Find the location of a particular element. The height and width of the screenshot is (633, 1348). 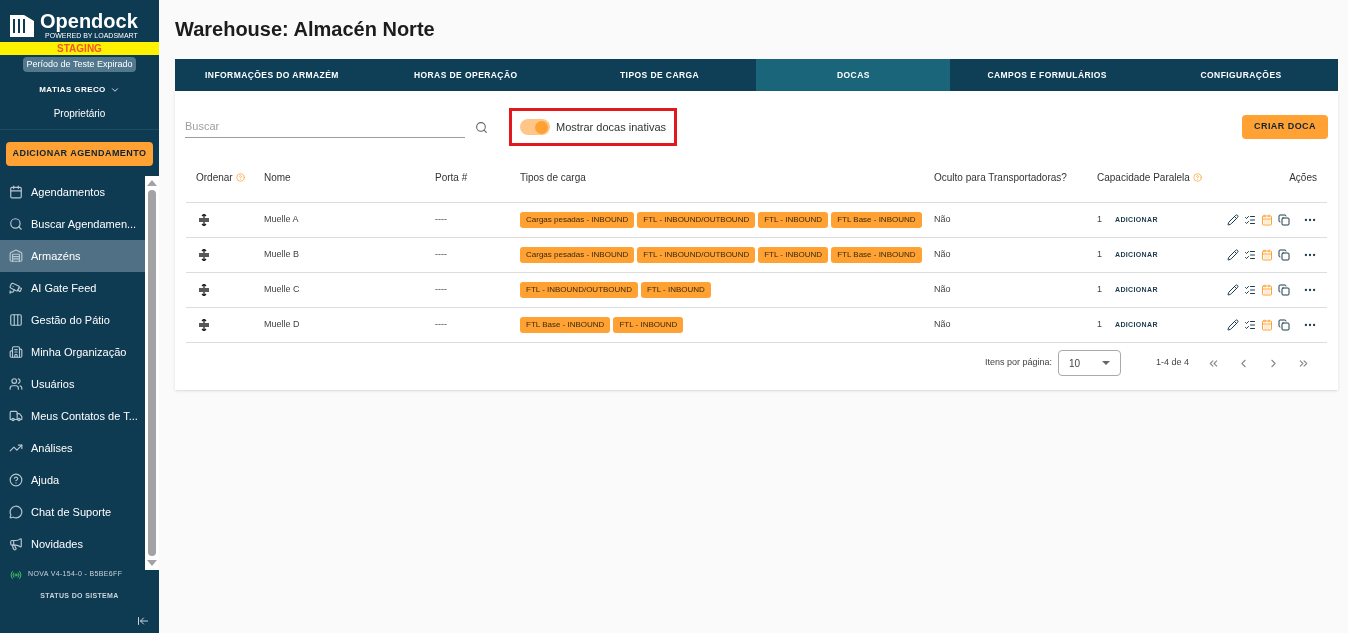

tab: TIPOS DE CARGA is located at coordinates (659, 75).